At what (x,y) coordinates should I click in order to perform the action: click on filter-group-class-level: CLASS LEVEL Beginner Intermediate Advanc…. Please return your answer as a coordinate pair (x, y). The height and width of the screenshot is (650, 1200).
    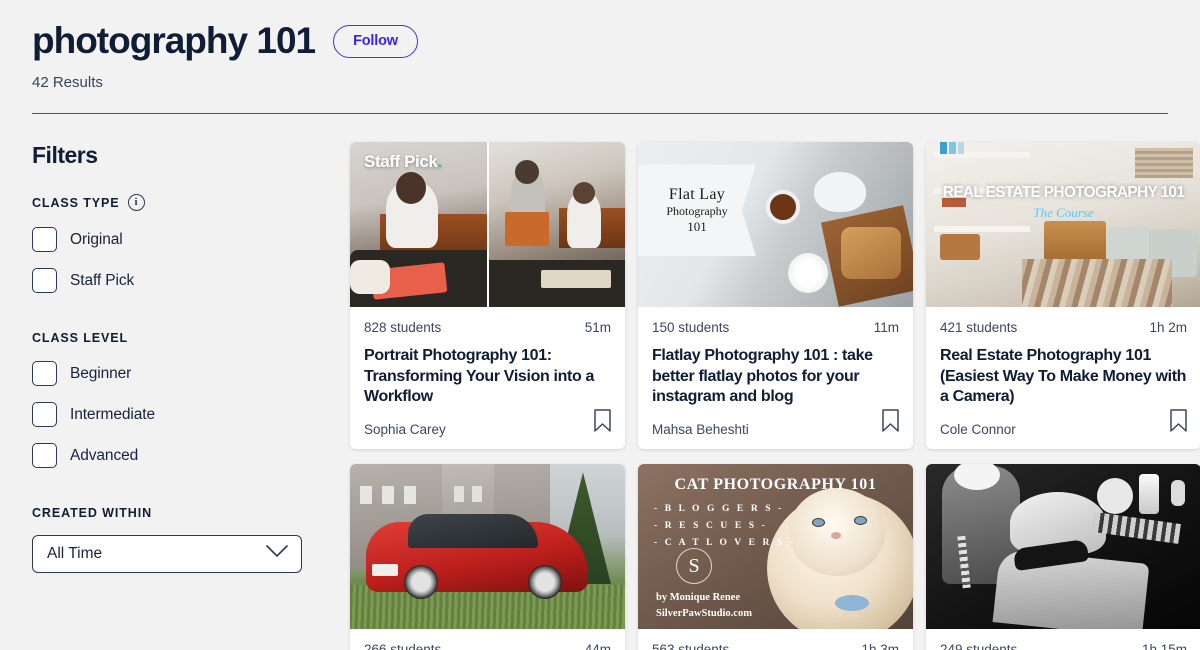
    Looking at the image, I should click on (175, 400).